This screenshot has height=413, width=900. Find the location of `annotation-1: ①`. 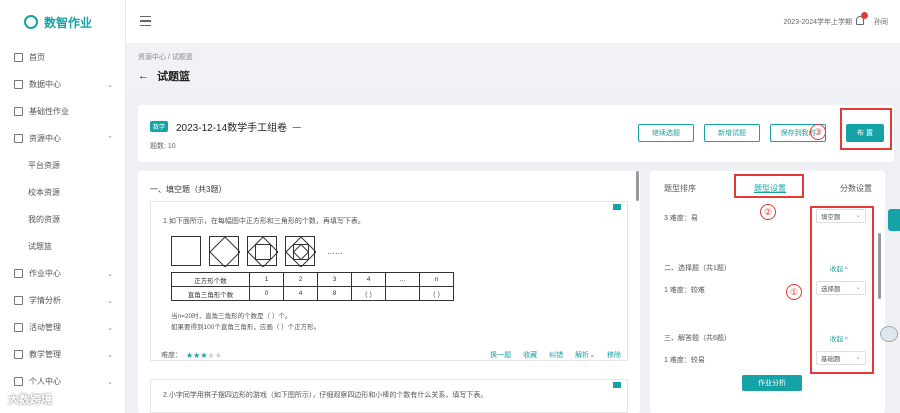

annotation-1: ① is located at coordinates (794, 292).